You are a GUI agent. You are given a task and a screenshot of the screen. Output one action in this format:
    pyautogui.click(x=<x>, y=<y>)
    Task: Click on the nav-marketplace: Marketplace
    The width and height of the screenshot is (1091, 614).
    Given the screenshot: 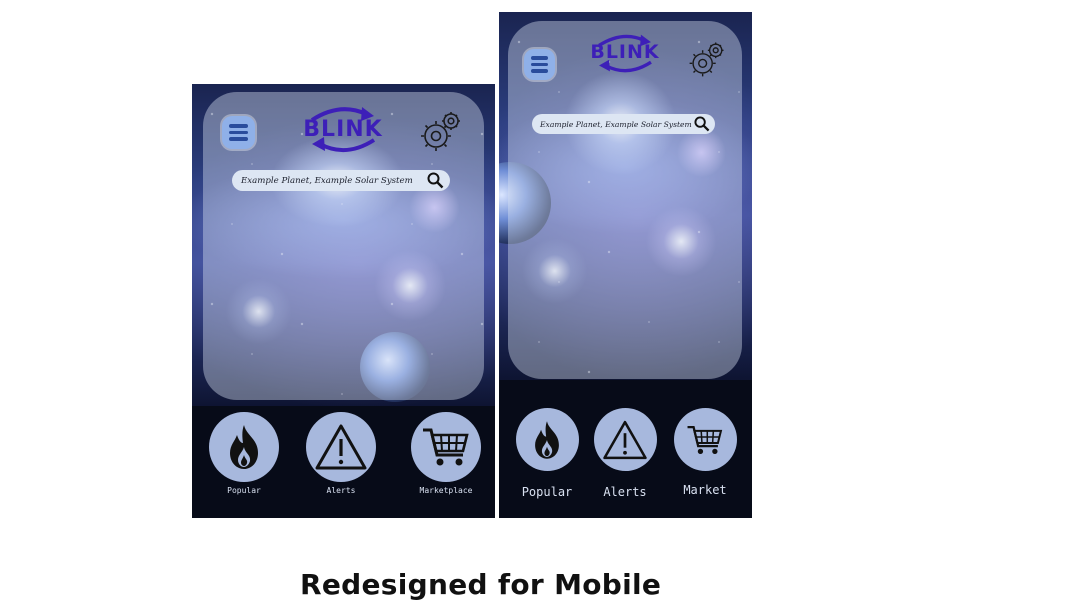 What is the action you would take?
    pyautogui.click(x=446, y=453)
    